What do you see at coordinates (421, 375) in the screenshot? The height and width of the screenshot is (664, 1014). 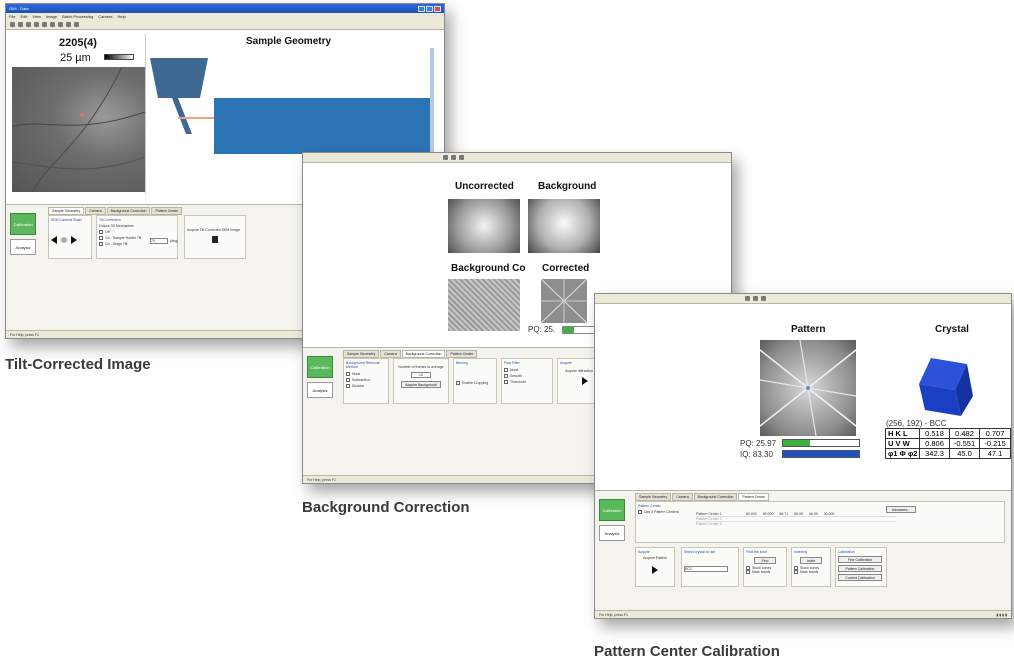 I see `frames-field: 10` at bounding box center [421, 375].